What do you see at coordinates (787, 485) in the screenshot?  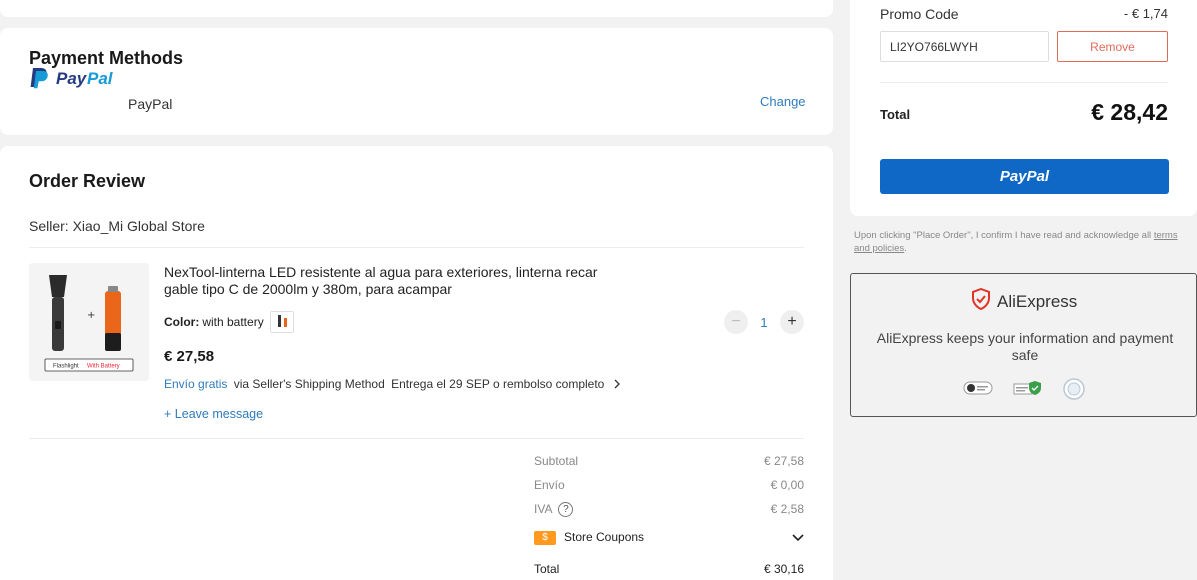 I see `shipping-value: € 0,00` at bounding box center [787, 485].